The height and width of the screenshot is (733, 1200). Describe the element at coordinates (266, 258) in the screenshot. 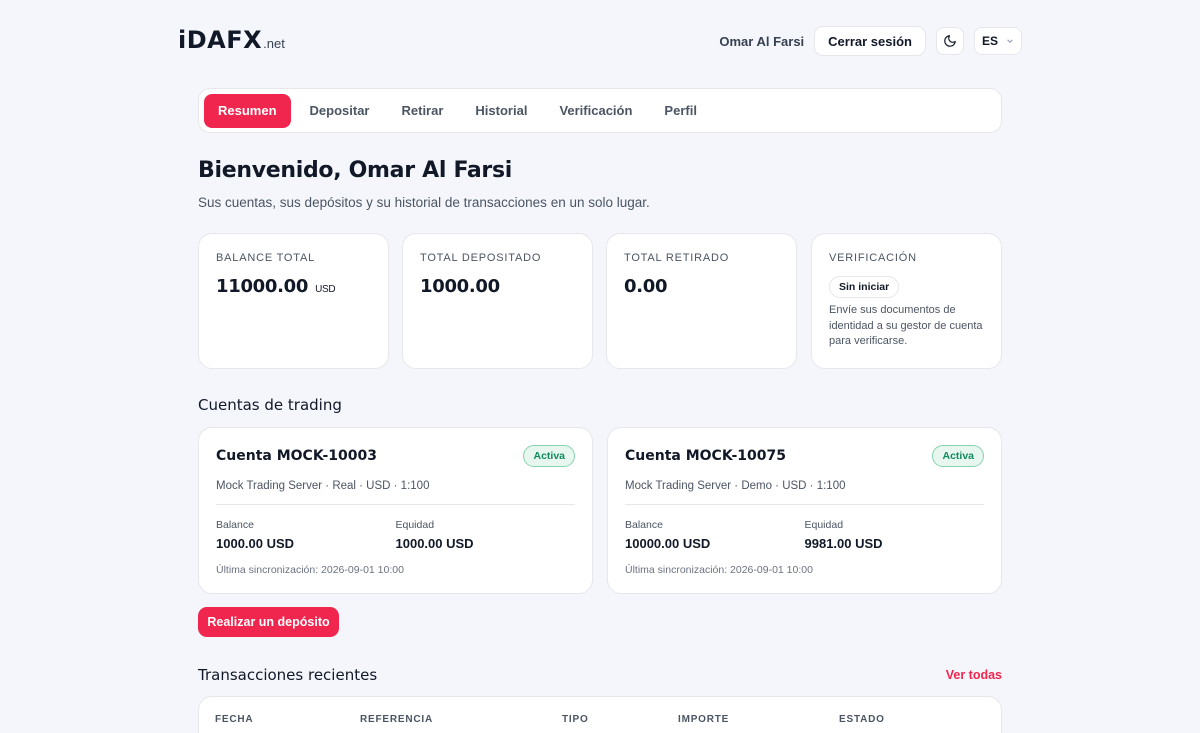

I see `stat-label: Balance total` at that location.